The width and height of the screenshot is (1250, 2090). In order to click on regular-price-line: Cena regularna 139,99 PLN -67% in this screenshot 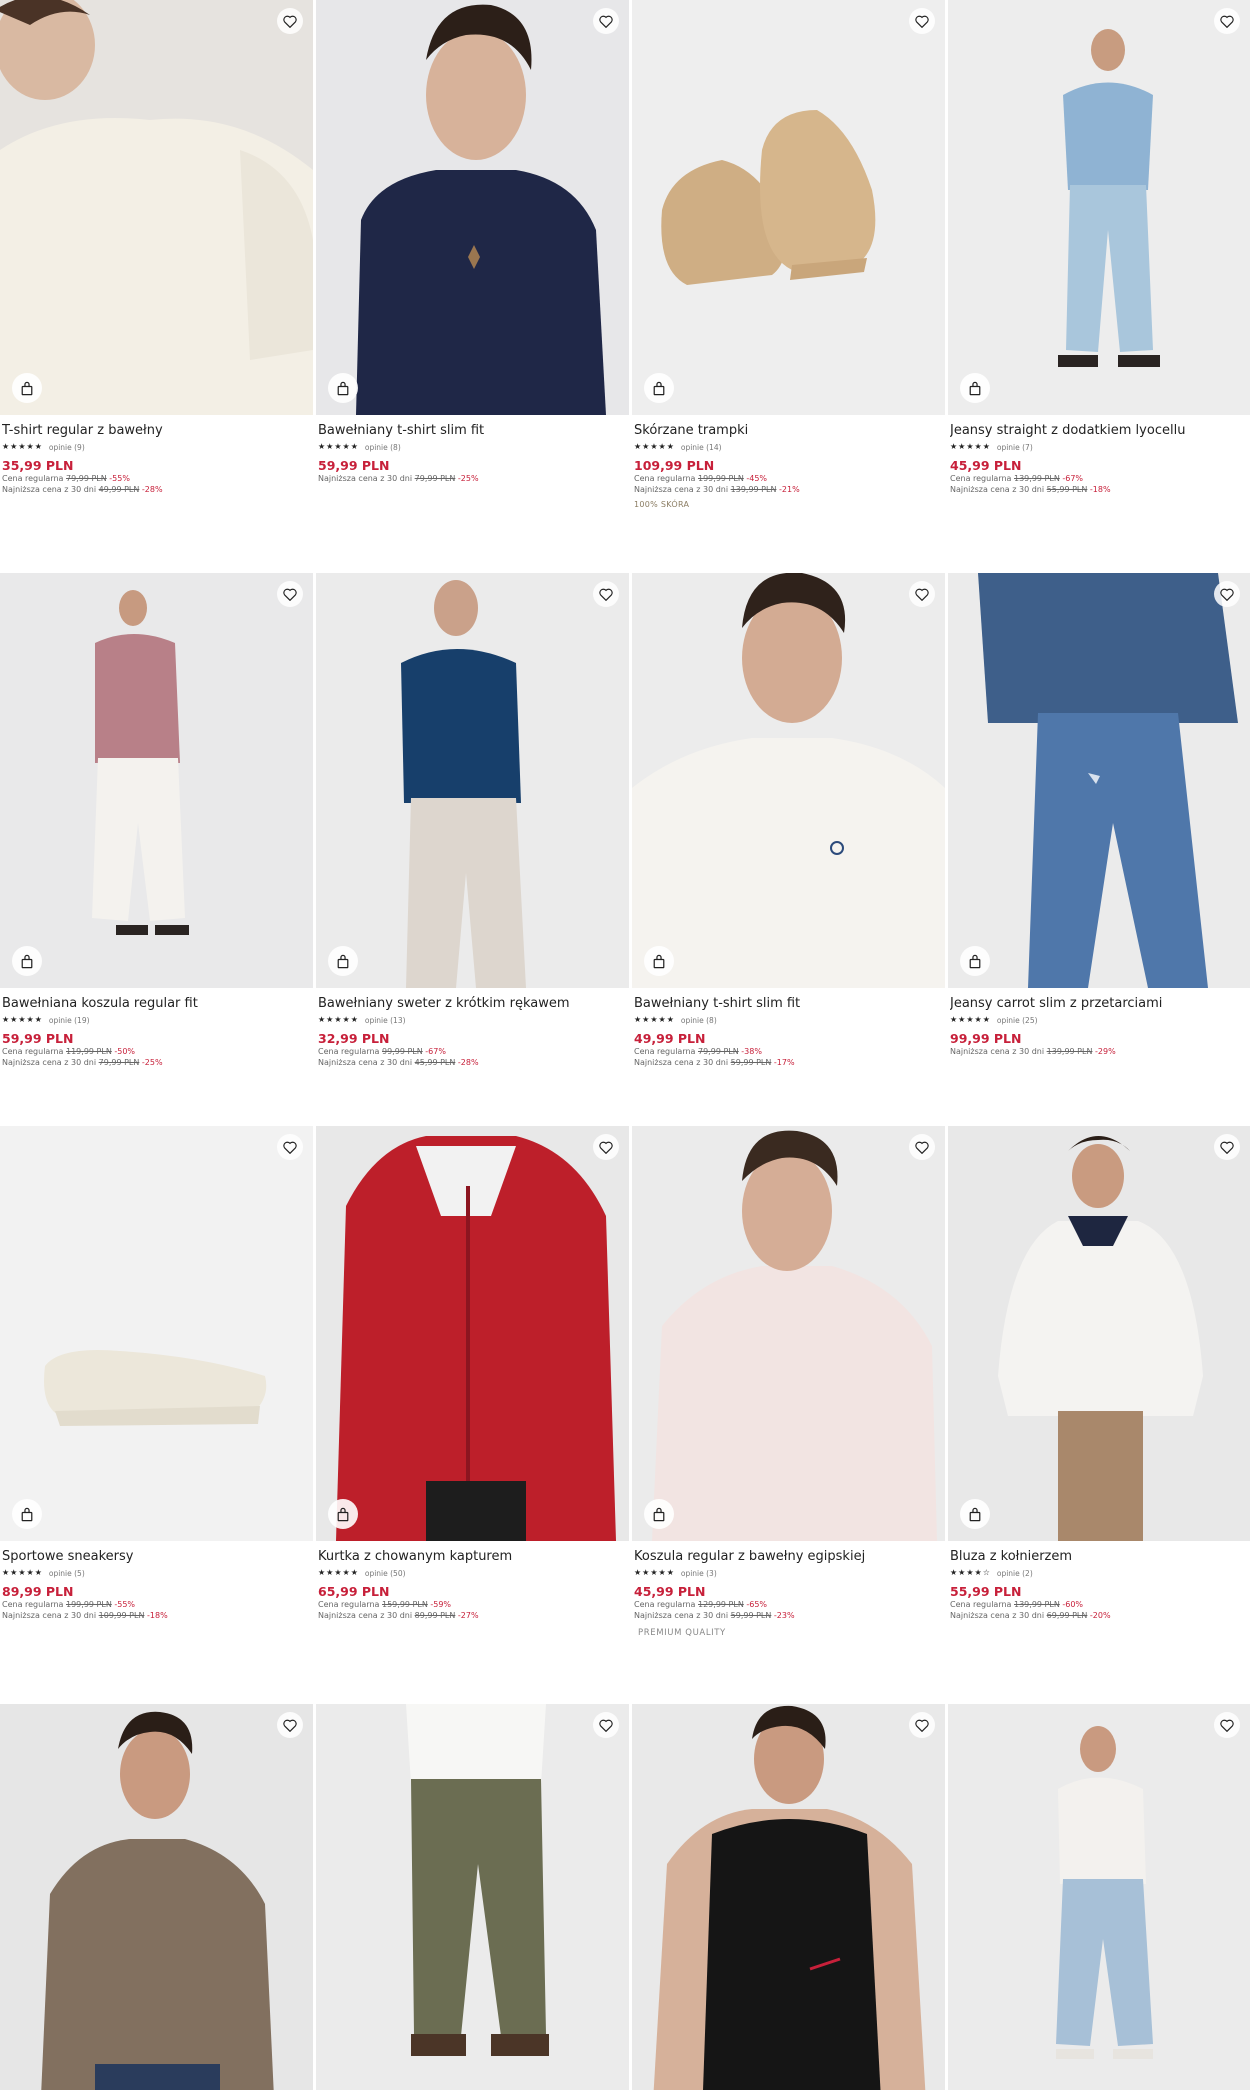, I will do `click(1017, 478)`.